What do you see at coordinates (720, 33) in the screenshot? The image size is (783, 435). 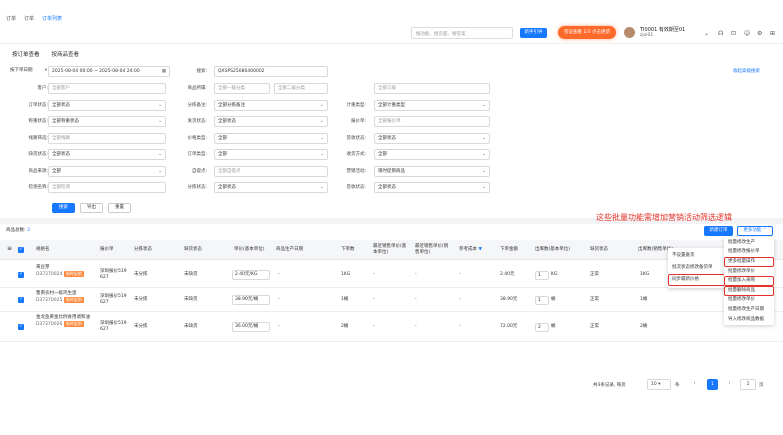 I see `headset-icon: ☊` at bounding box center [720, 33].